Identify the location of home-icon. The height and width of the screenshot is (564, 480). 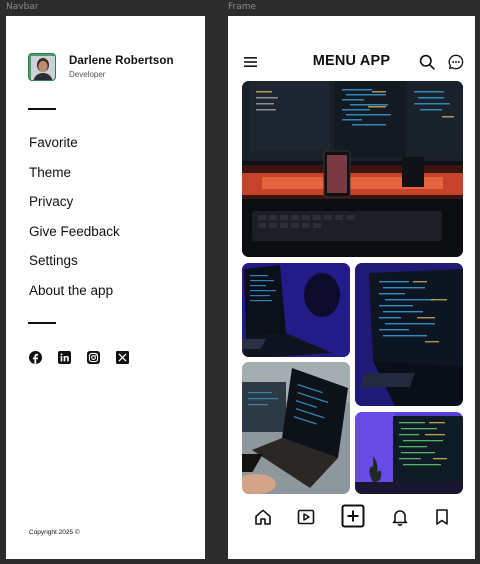
(263, 517).